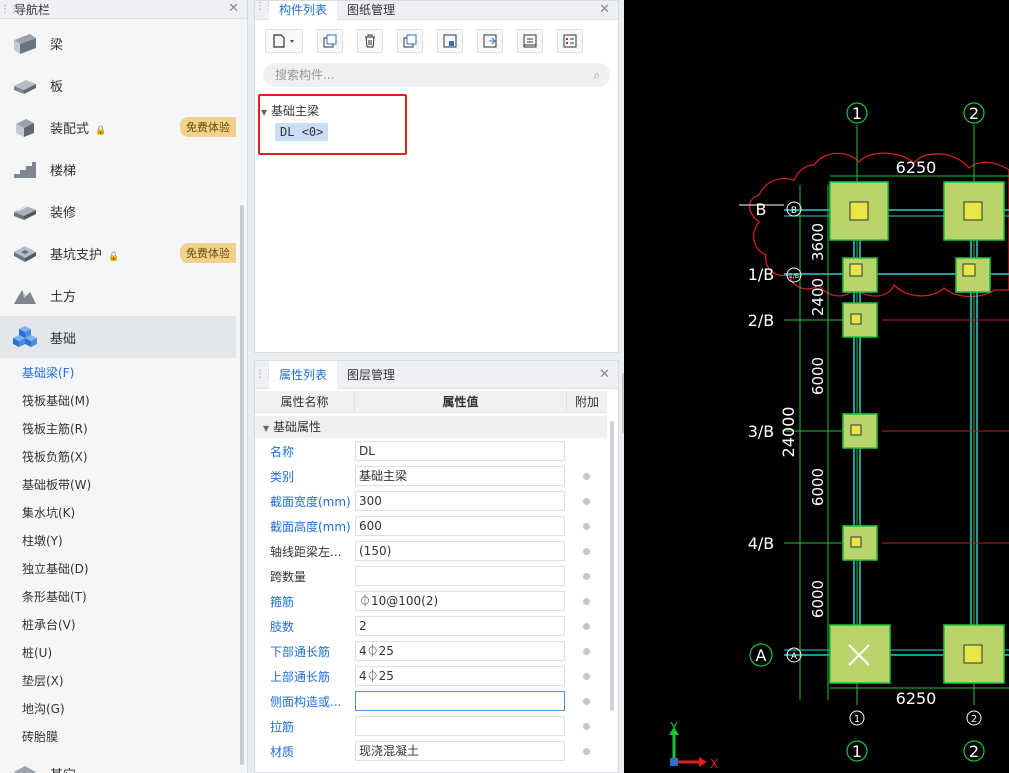  I want to click on property-row: 上部通长筋 4⏀25, so click(431, 676).